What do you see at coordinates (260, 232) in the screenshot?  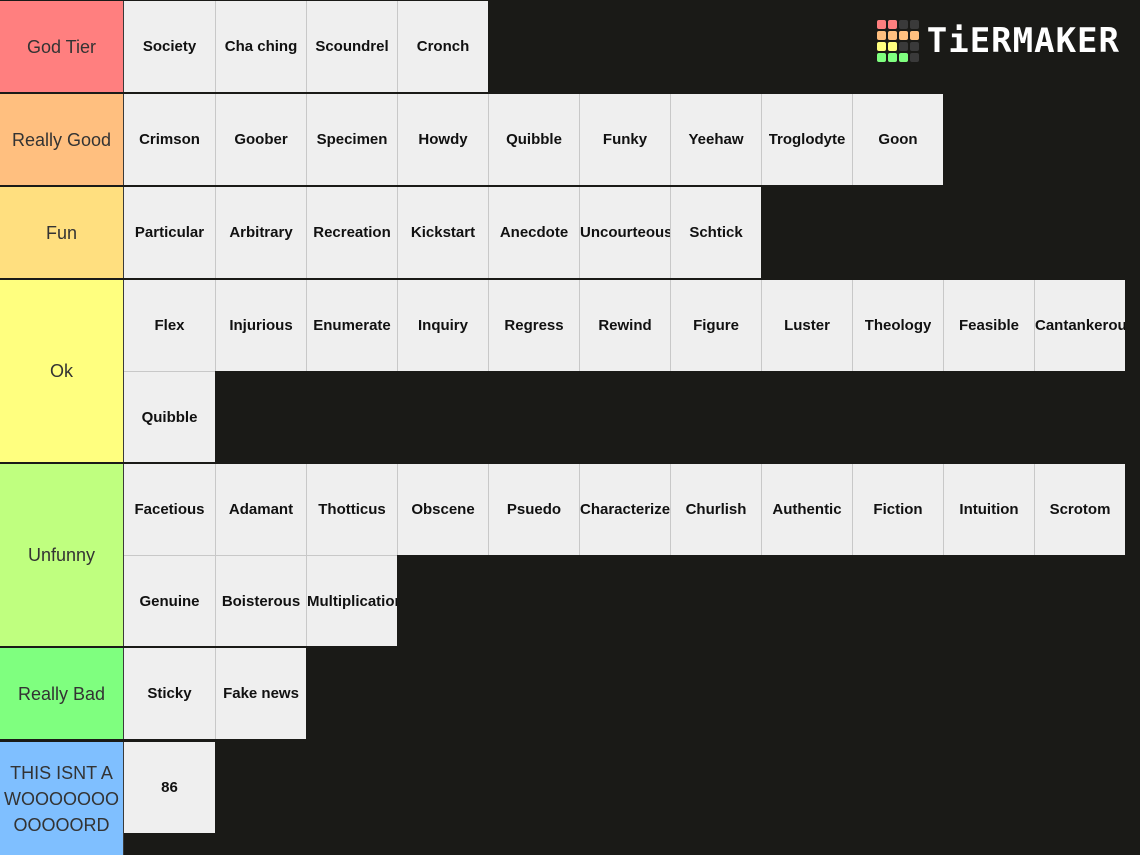 I see `tier-item: Arbitrary` at bounding box center [260, 232].